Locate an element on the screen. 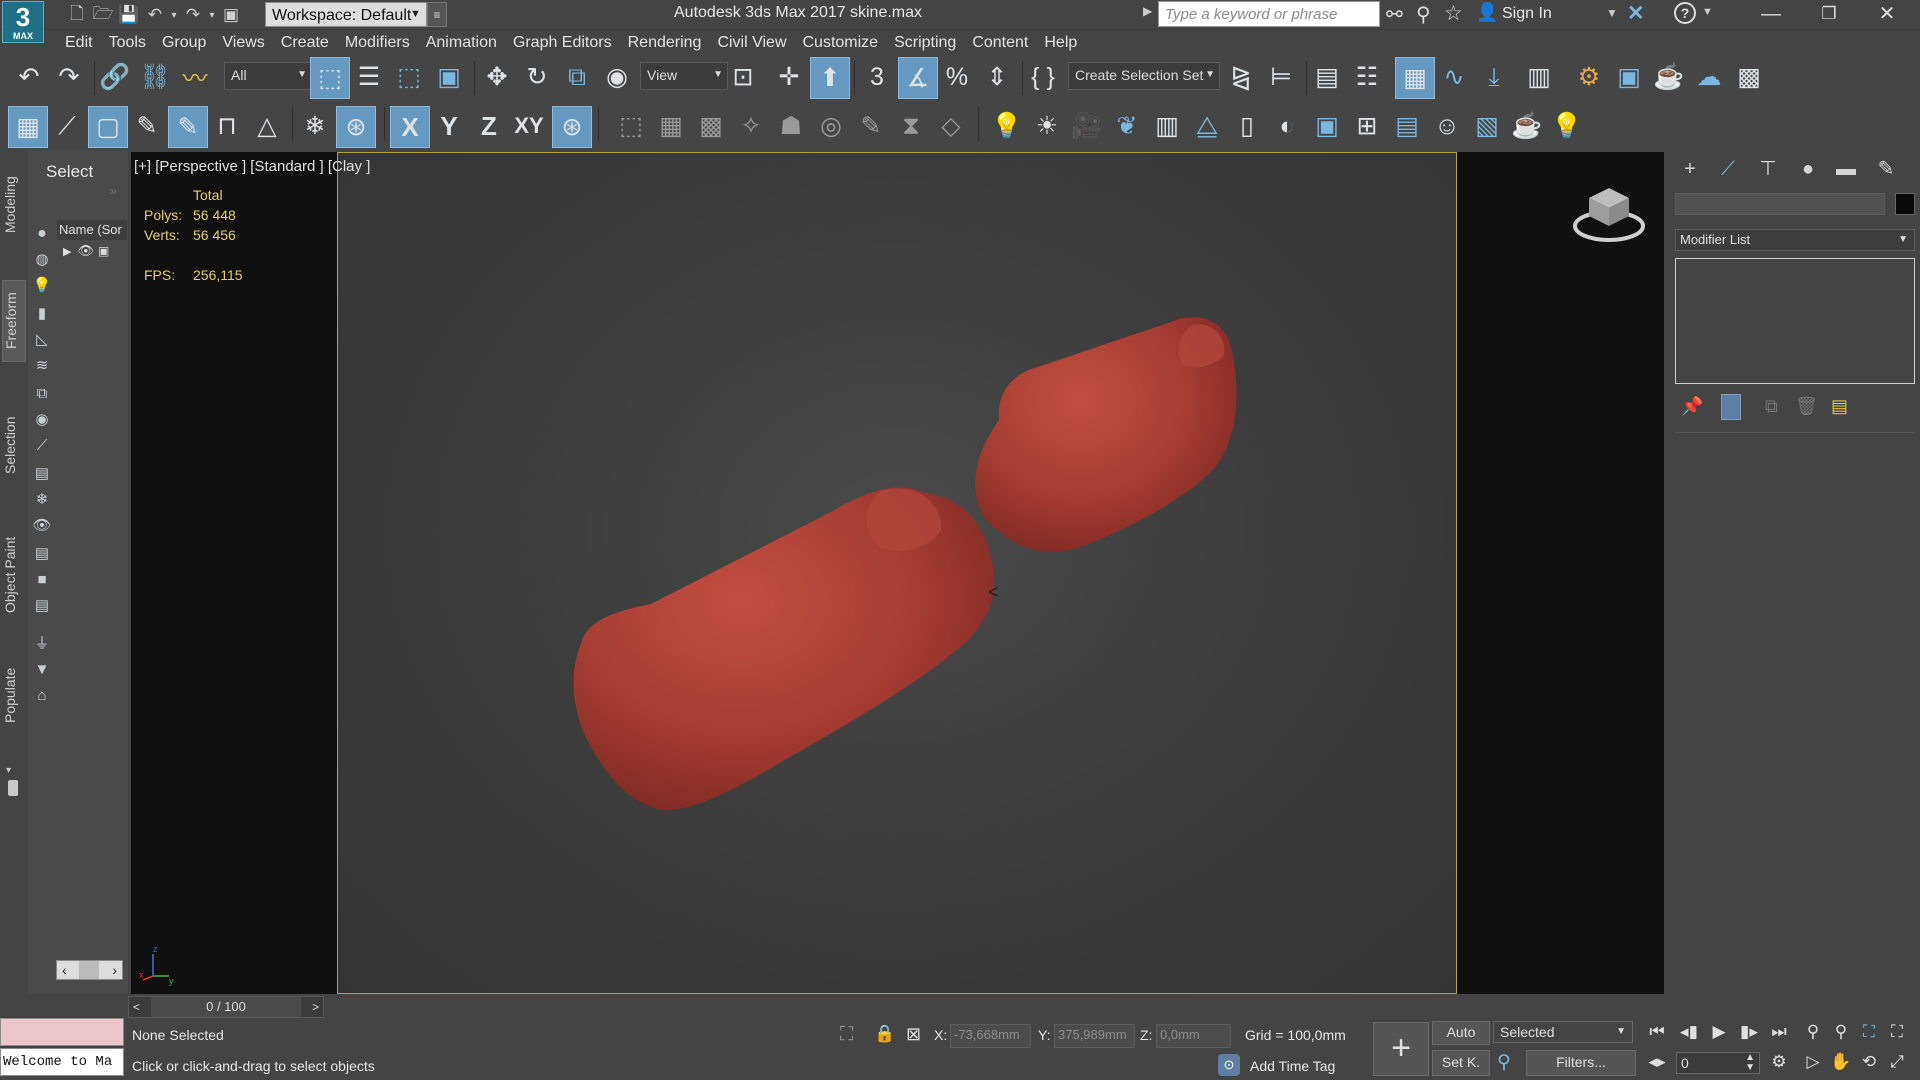 Image resolution: width=1920 pixels, height=1080 pixels. key-filter-selection-dropdown: Selected ▼ is located at coordinates (1563, 1032).